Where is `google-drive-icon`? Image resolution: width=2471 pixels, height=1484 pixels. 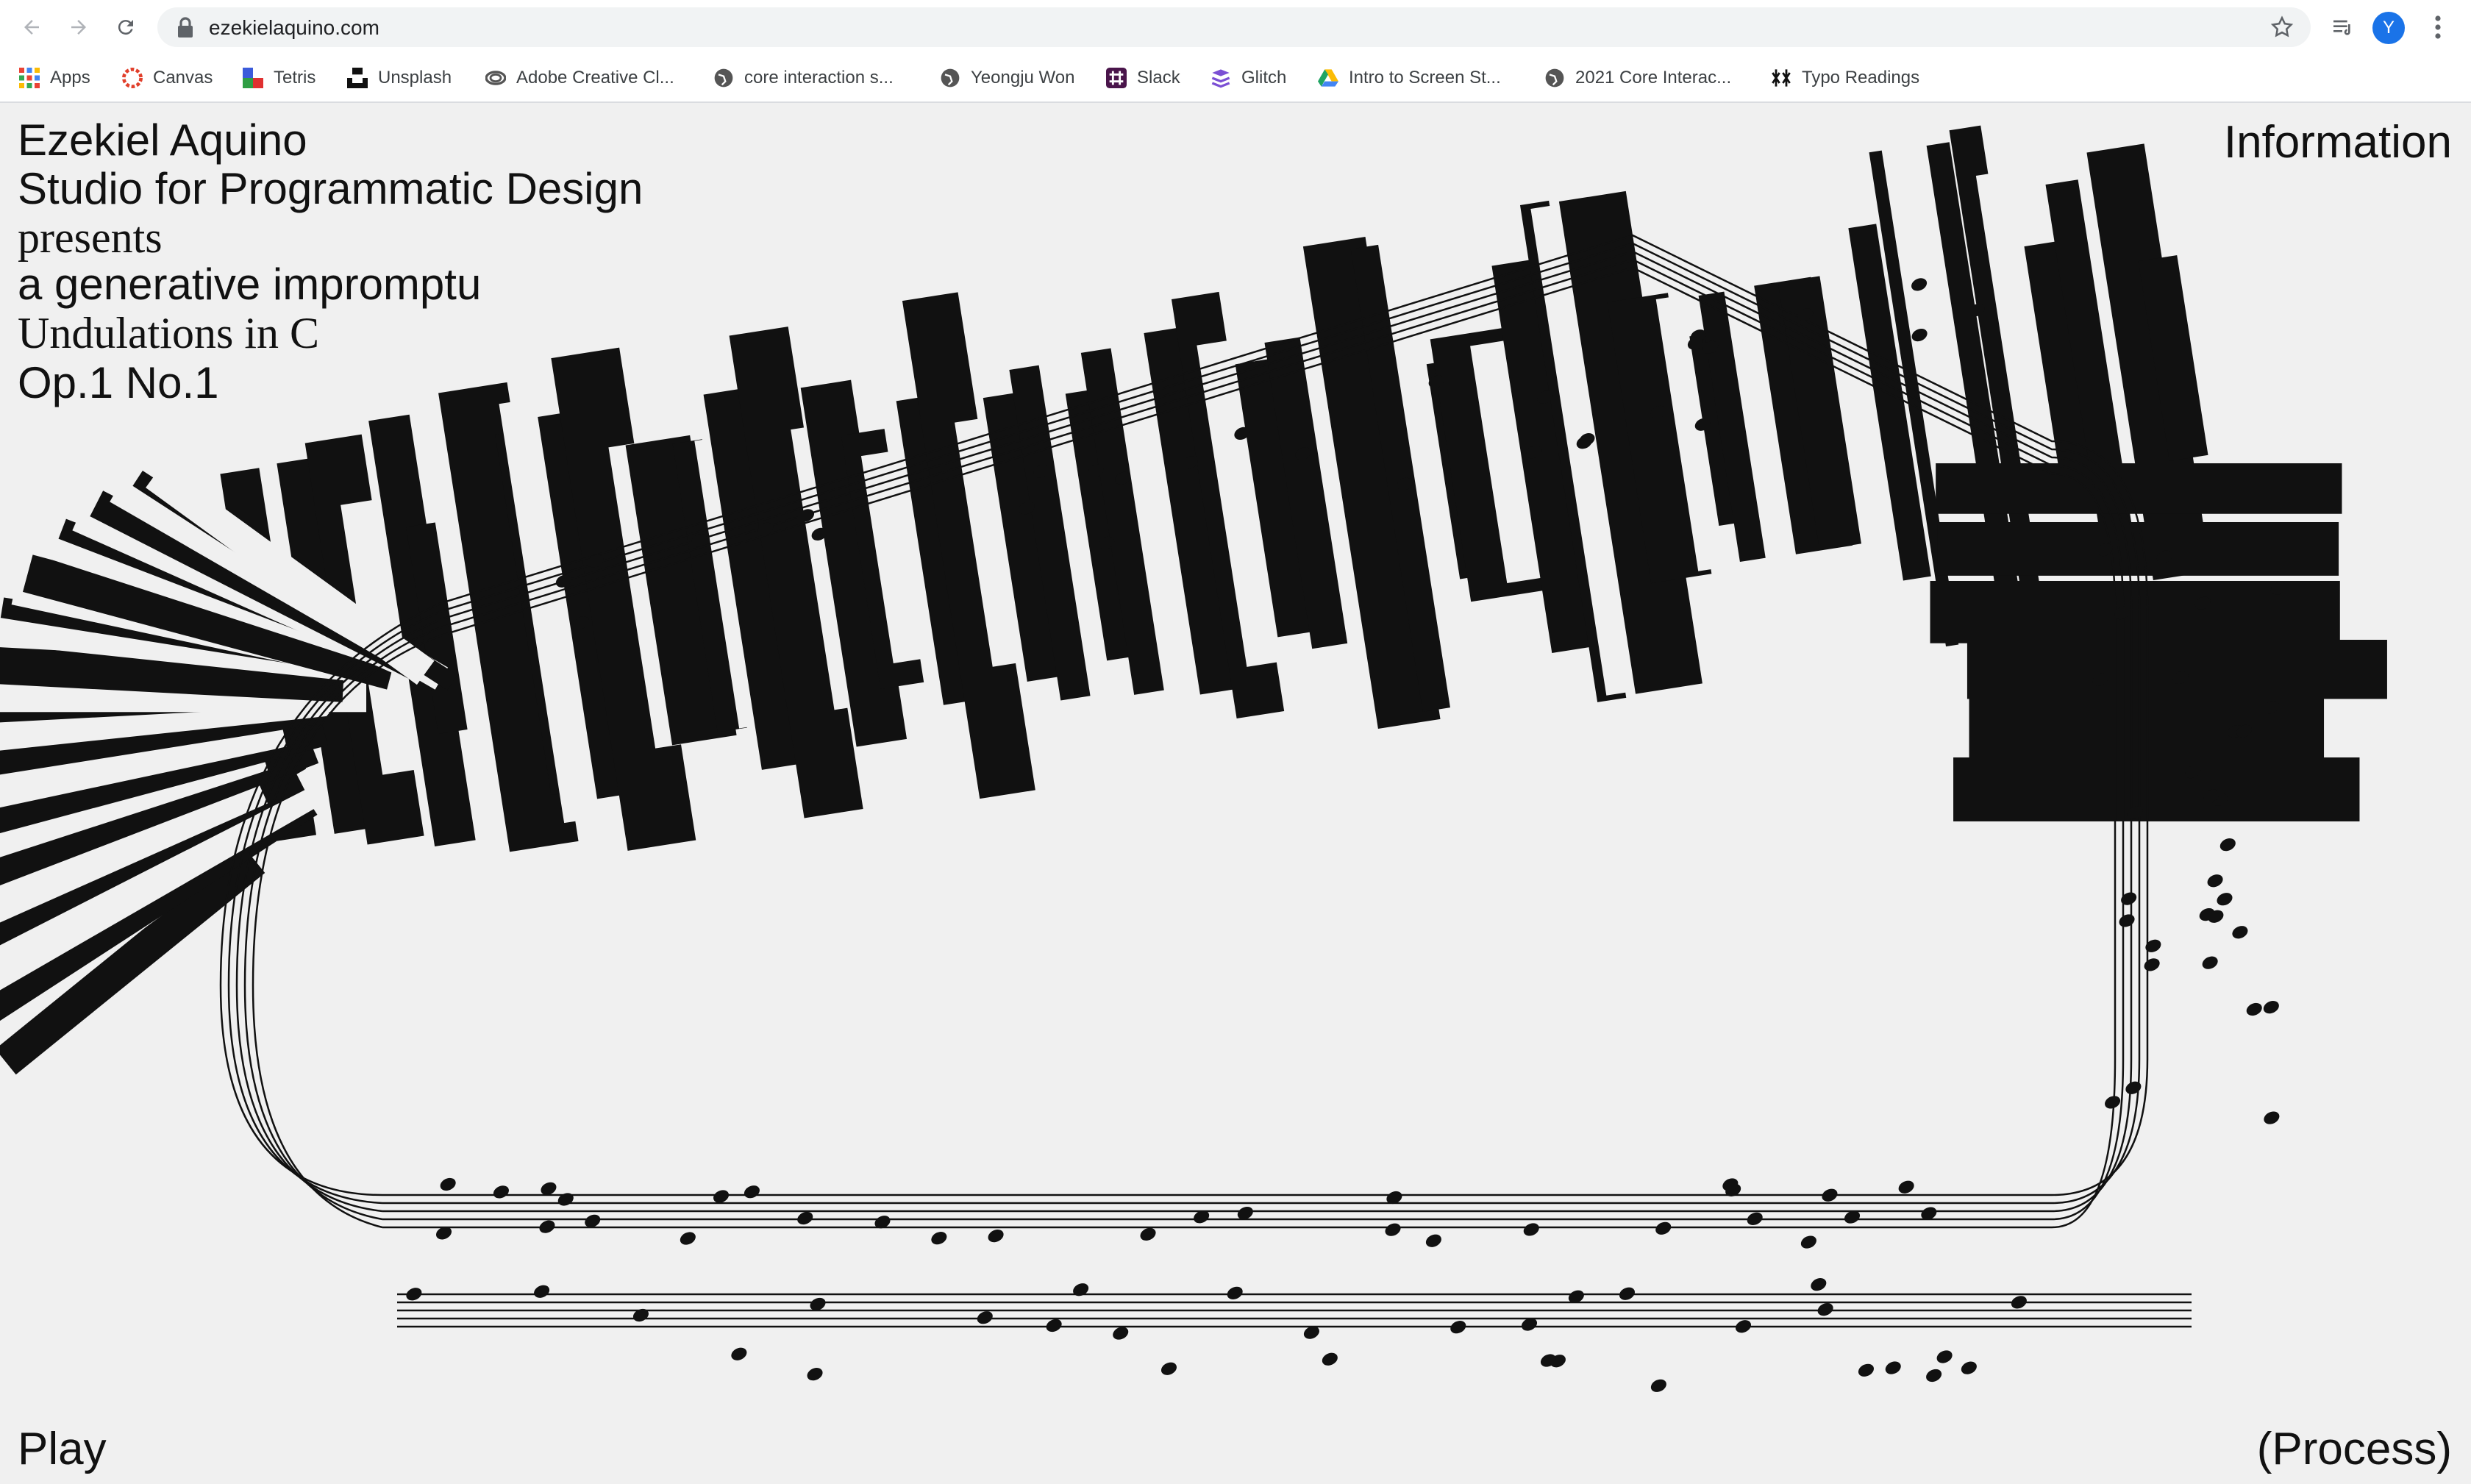 google-drive-icon is located at coordinates (1328, 78).